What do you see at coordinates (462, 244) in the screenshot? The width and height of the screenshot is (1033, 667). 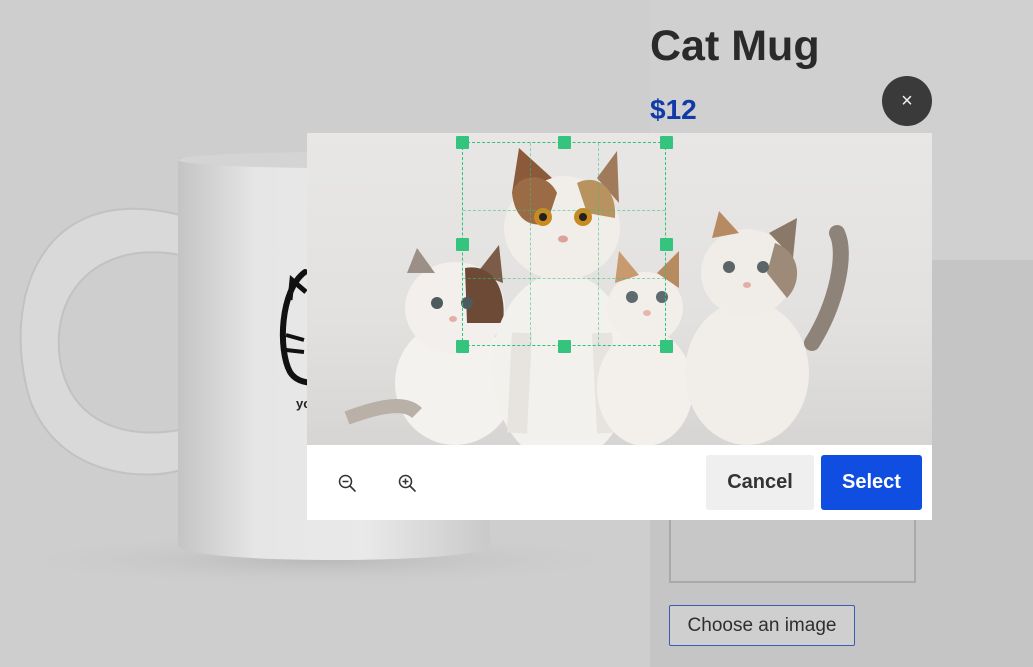 I see `crop-handle-left` at bounding box center [462, 244].